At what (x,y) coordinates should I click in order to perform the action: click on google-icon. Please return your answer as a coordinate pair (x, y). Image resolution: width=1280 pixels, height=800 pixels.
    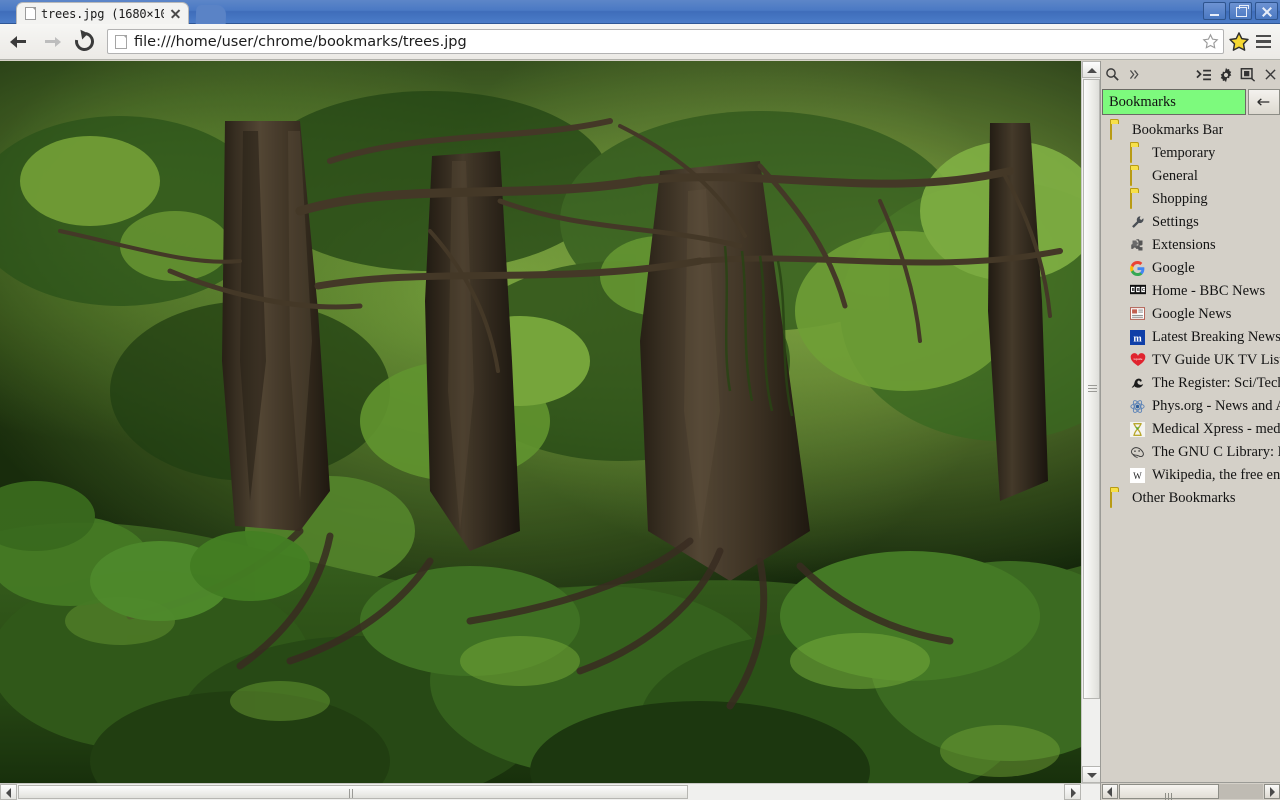
    Looking at the image, I should click on (1138, 268).